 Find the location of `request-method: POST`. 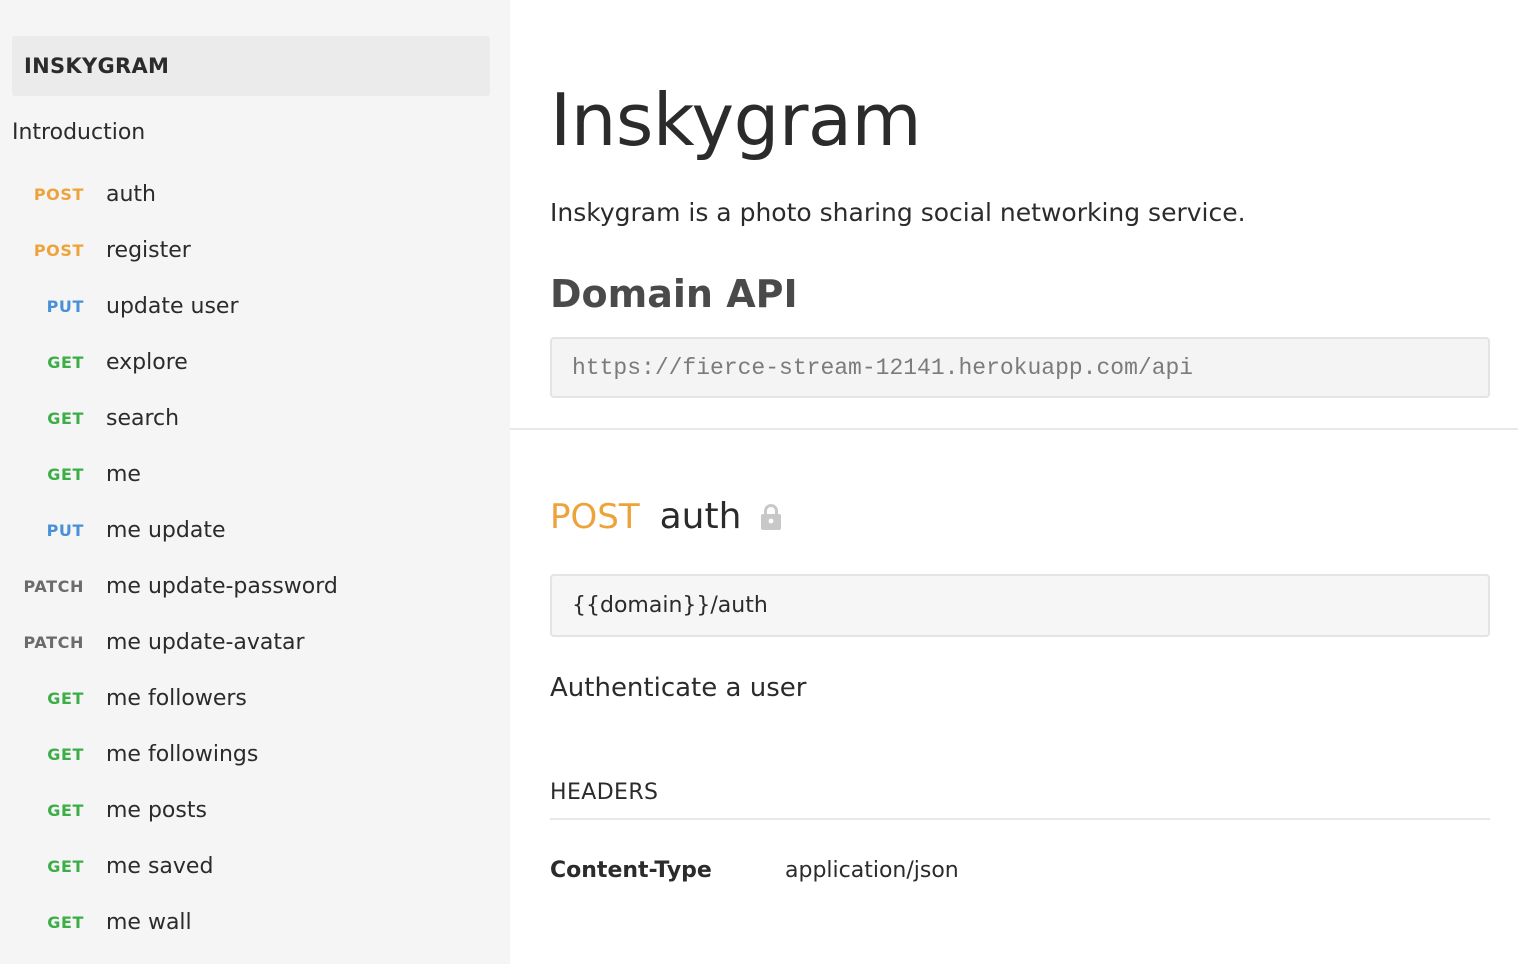

request-method: POST is located at coordinates (595, 516).